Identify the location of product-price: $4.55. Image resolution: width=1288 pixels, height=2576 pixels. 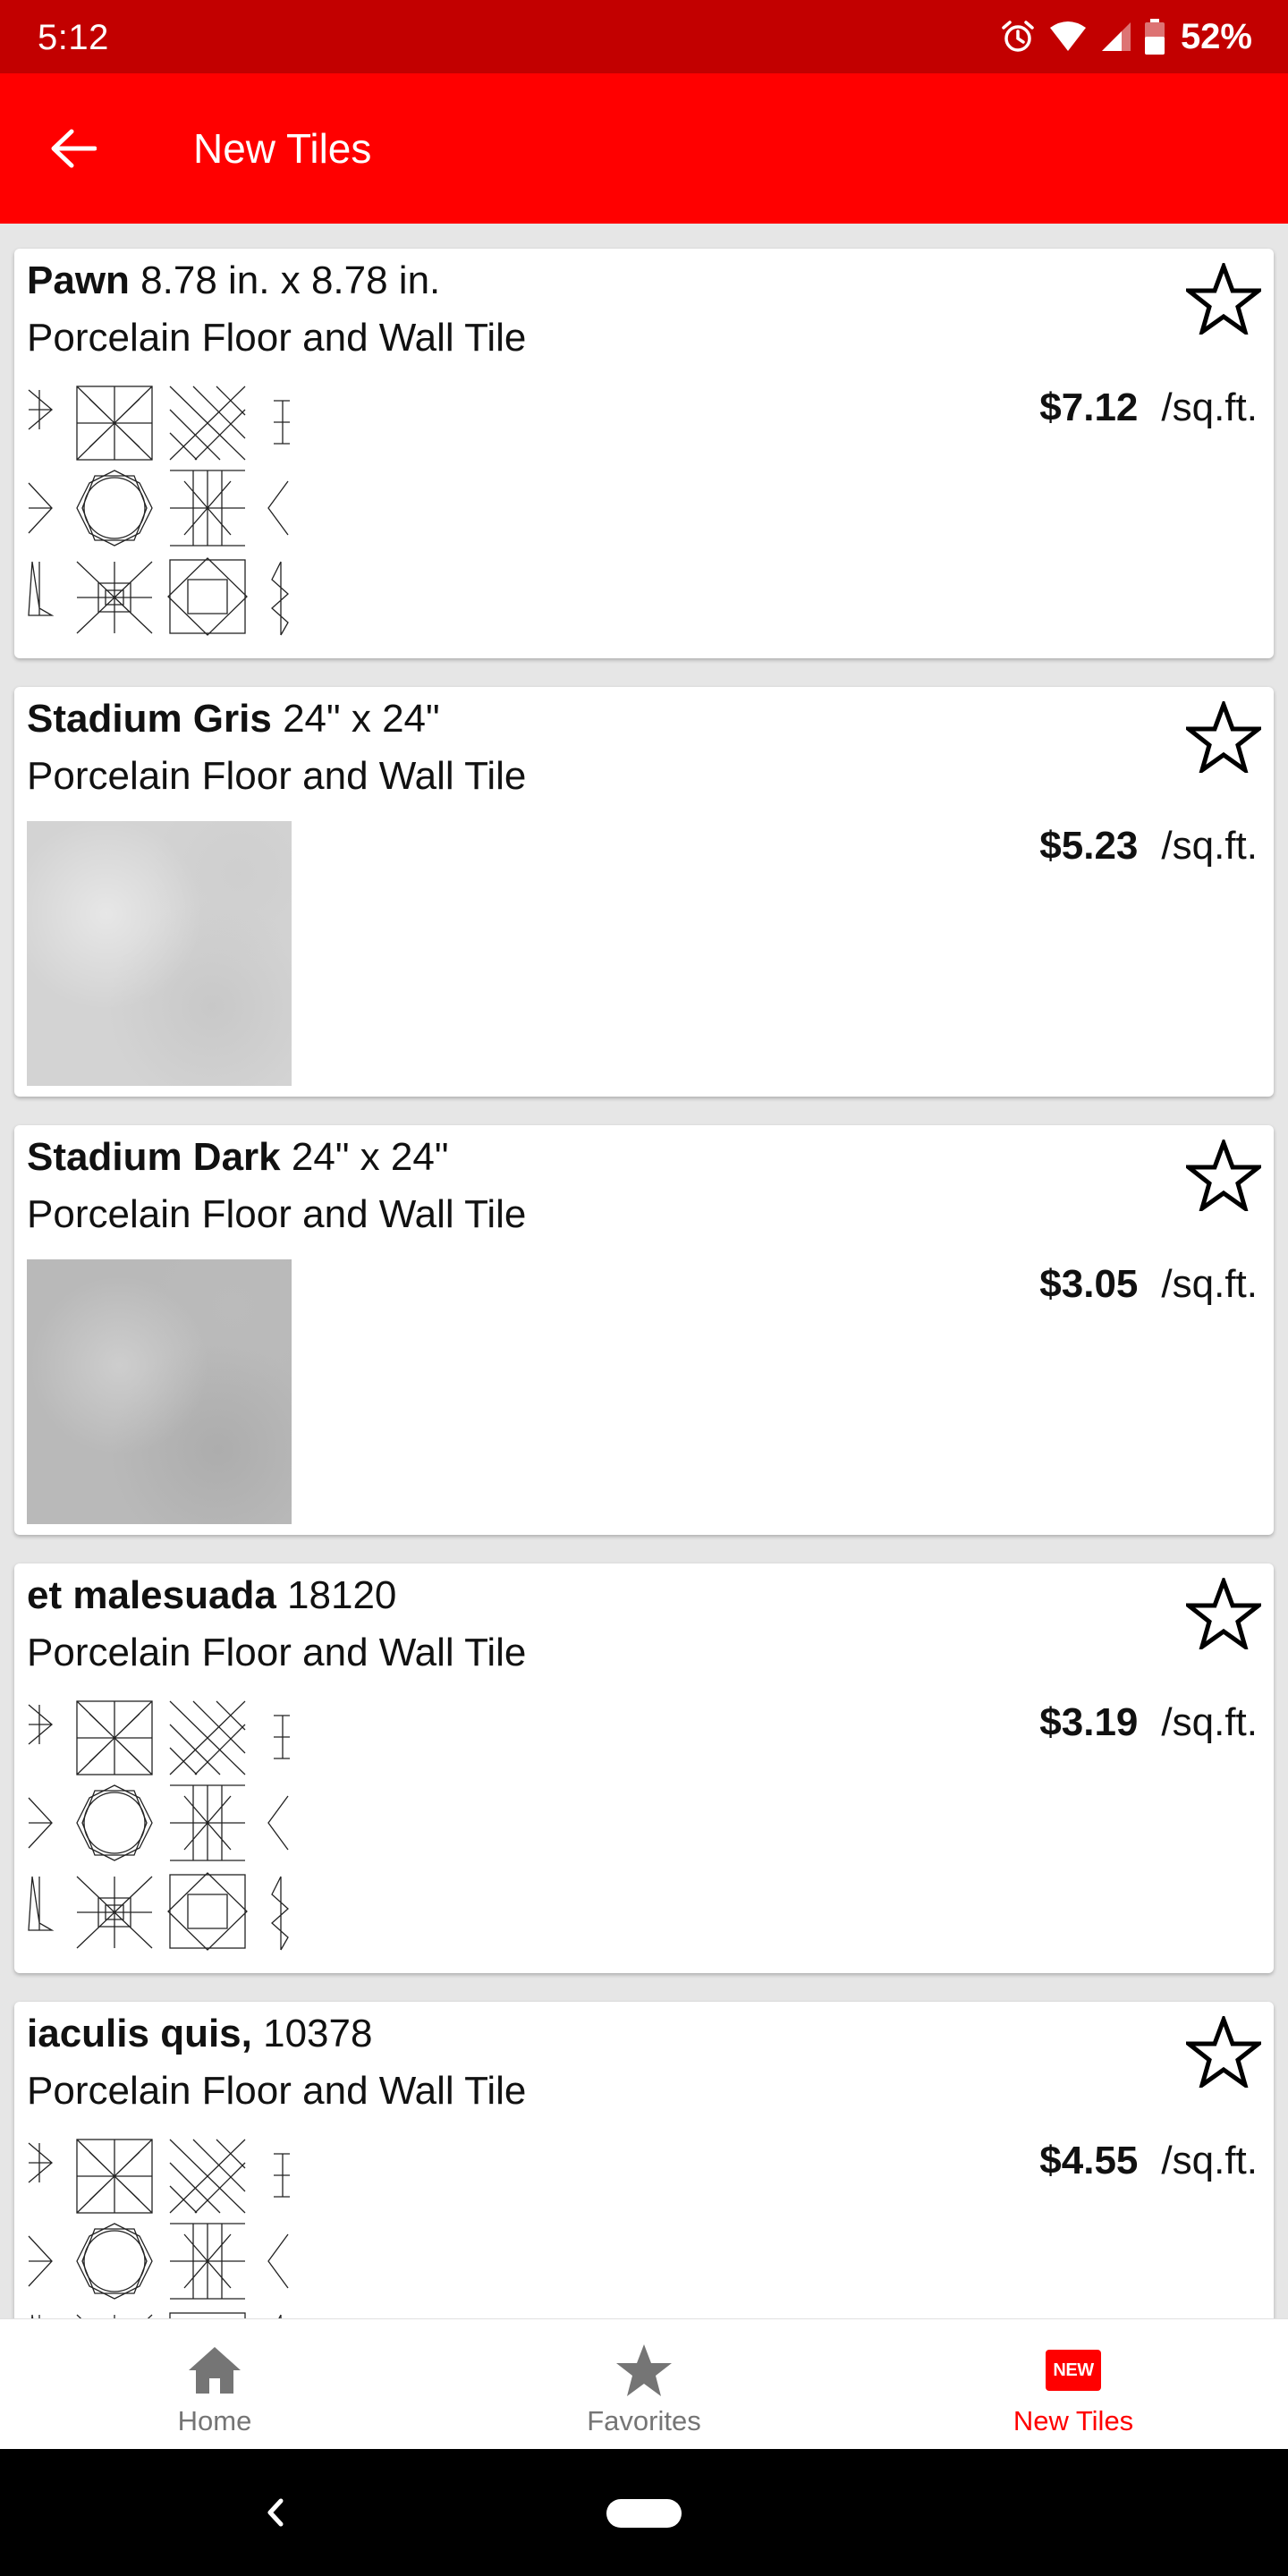
(1089, 2160).